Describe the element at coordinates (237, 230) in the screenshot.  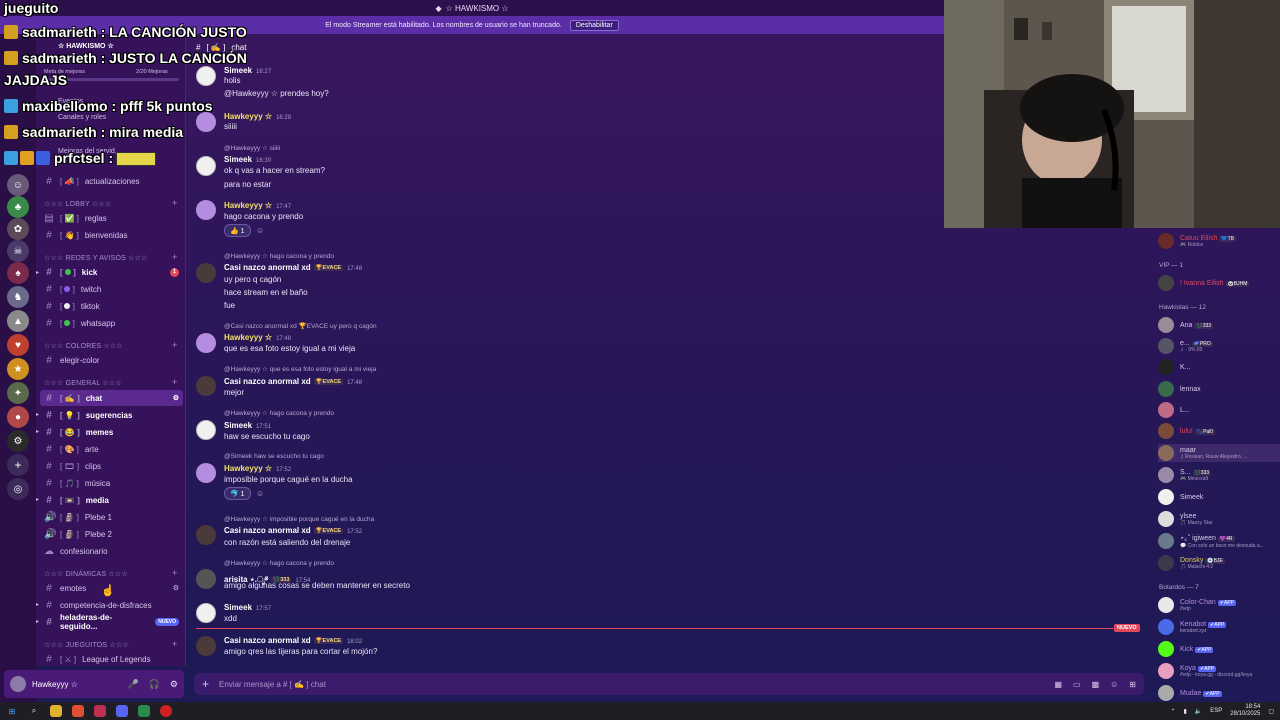
I see `reaction-pill: 👍 1` at that location.